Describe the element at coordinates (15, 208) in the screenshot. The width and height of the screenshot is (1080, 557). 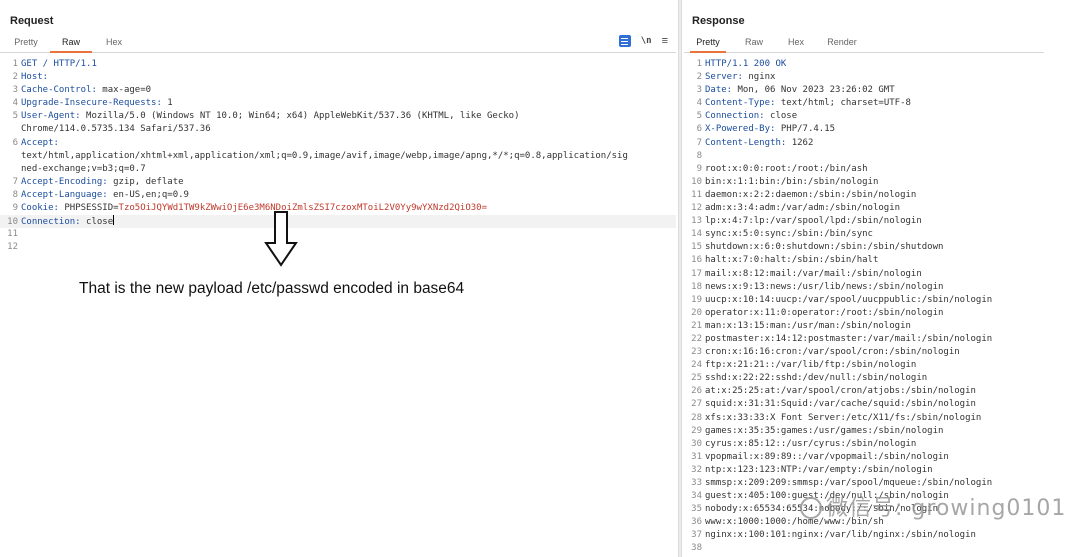
I see `line-number: 9` at that location.